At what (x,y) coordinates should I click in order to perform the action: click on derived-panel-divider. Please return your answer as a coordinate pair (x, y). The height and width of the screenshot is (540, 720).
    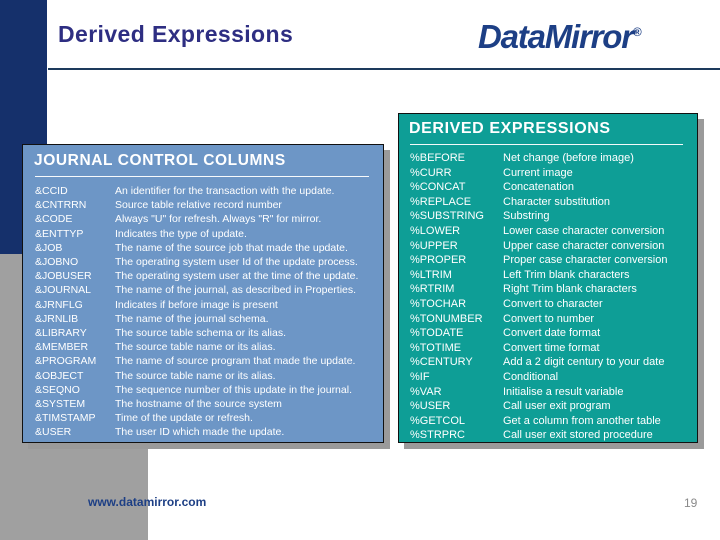
    Looking at the image, I should click on (546, 144).